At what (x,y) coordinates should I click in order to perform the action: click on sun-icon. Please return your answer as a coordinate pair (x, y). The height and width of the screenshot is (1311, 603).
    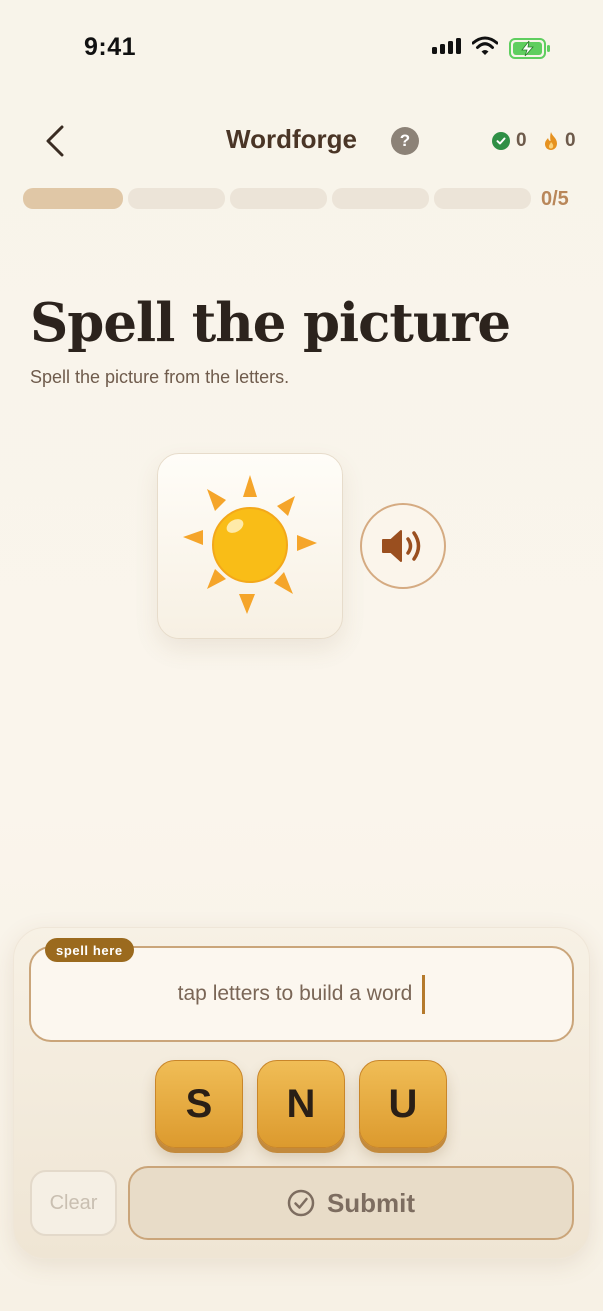
    Looking at the image, I should click on (250, 544).